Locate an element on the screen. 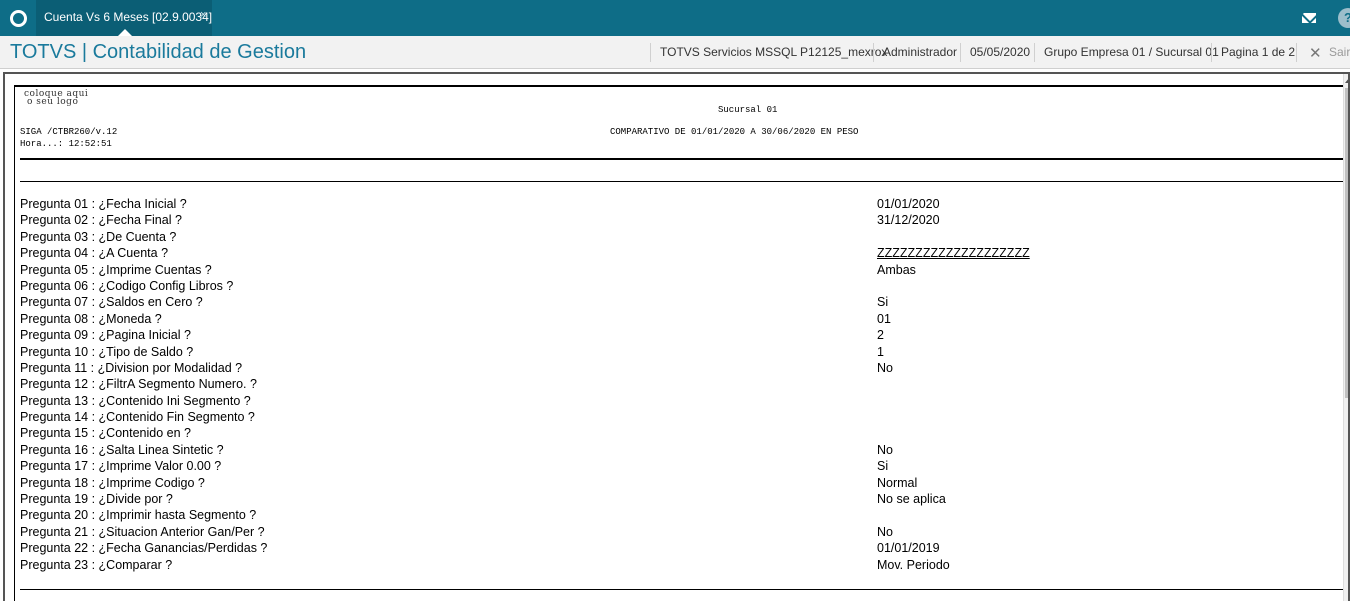 Image resolution: width=1350 pixels, height=601 pixels. list-item: Pregunta 03 : ¿De Cuenta ? is located at coordinates (670, 238).